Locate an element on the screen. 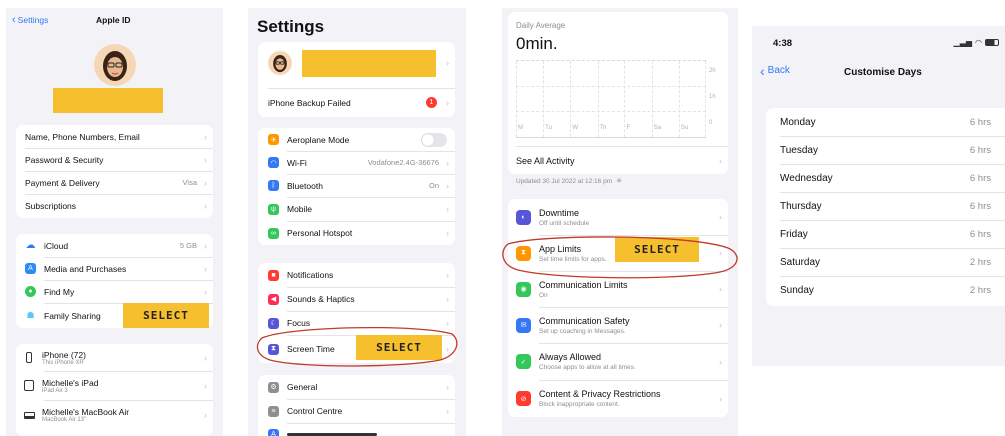 The width and height of the screenshot is (1005, 436). name-redaction is located at coordinates (369, 63).